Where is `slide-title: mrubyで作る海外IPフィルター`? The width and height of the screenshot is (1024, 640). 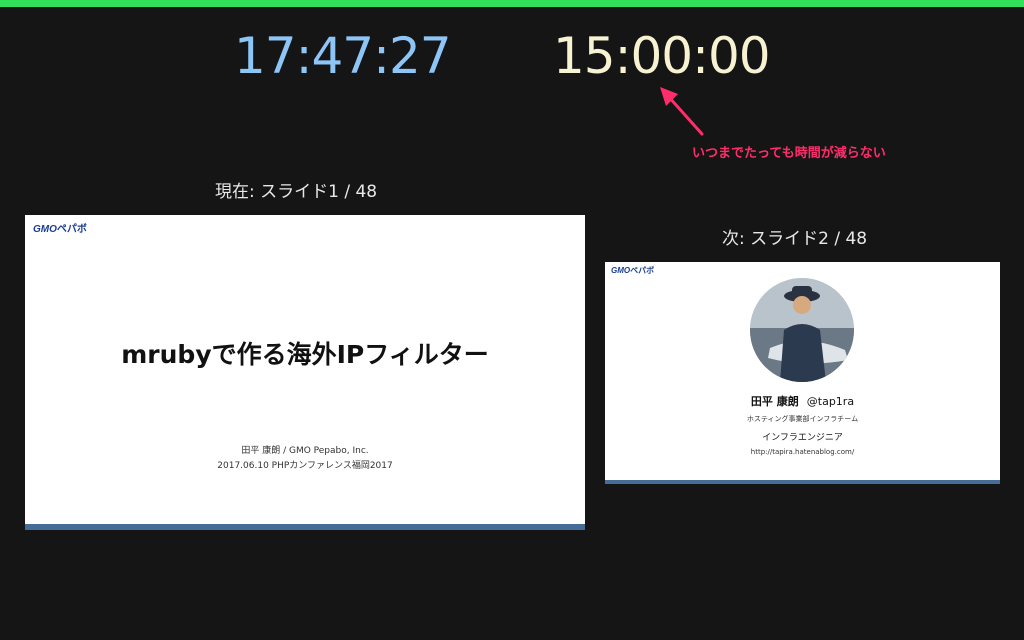
slide-title: mrubyで作る海外IPフィルター is located at coordinates (305, 354).